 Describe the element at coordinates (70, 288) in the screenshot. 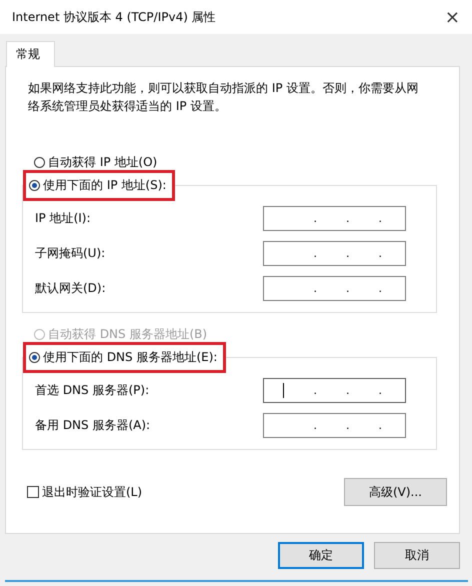

I see `field-label: 默认网关(D):` at that location.